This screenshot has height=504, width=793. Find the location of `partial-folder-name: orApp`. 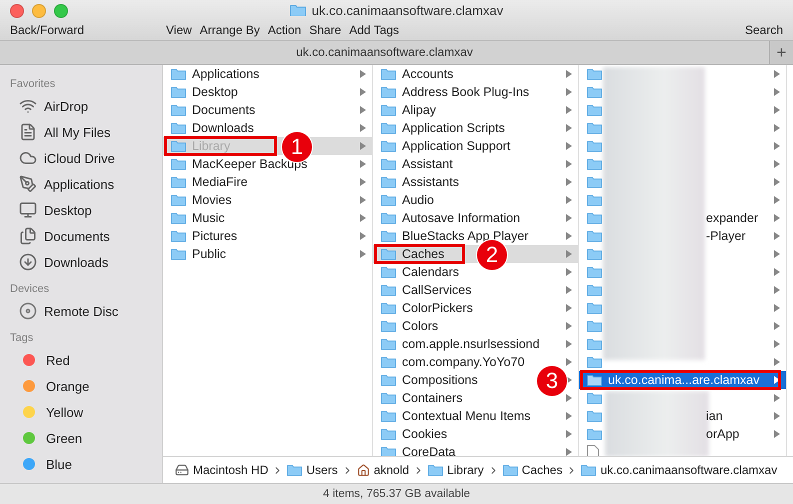

partial-folder-name: orApp is located at coordinates (723, 434).